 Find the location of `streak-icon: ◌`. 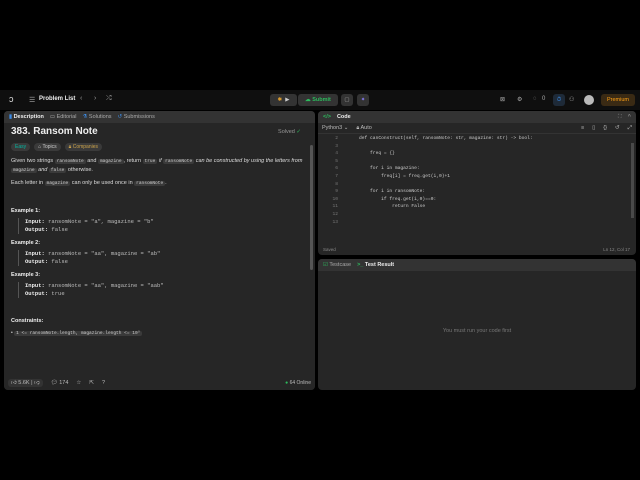

streak-icon: ◌ is located at coordinates (535, 99).